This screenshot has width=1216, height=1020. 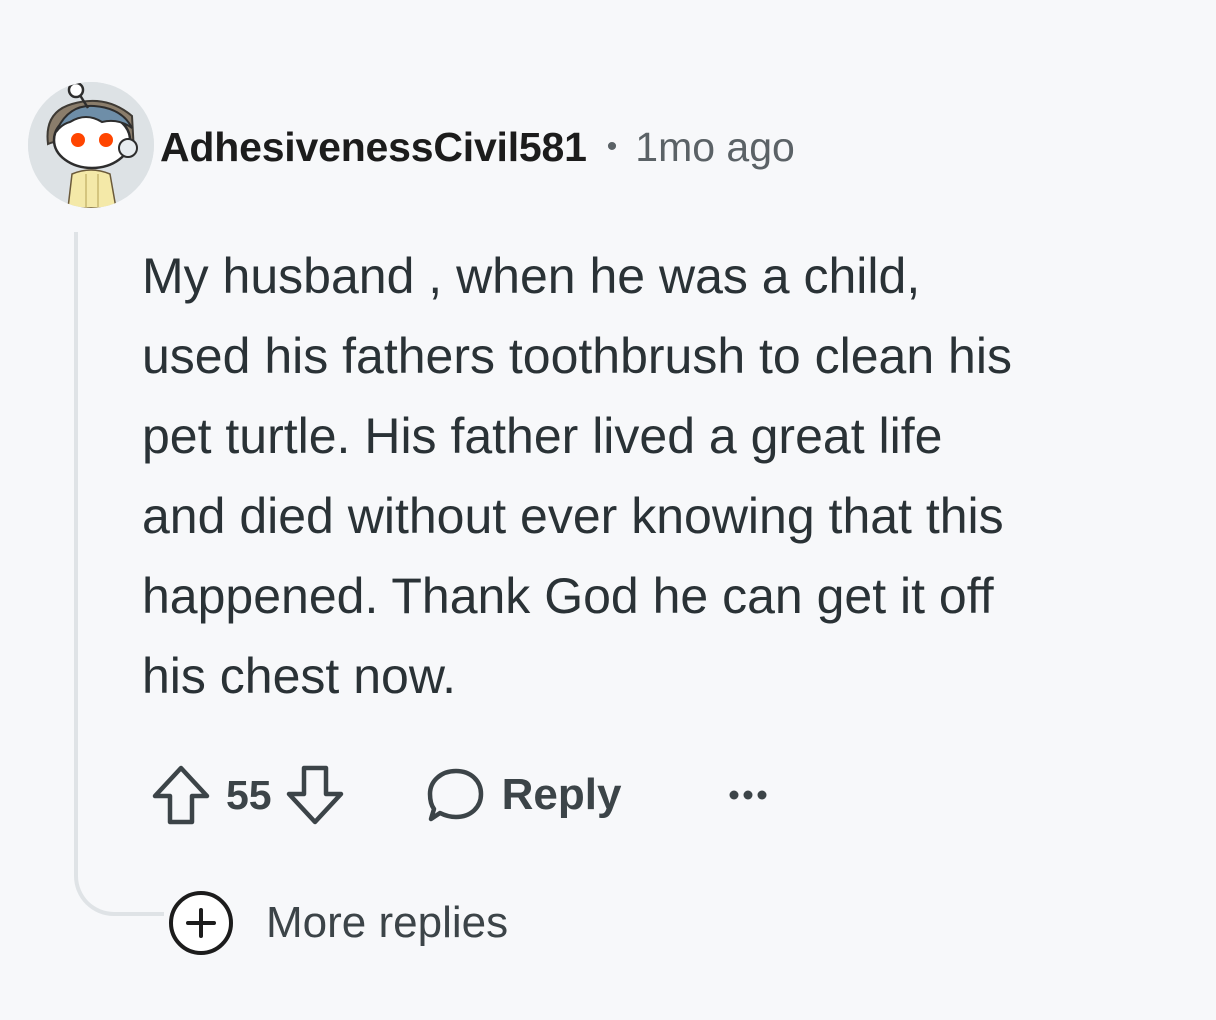 I want to click on more-options-button, so click(x=748, y=795).